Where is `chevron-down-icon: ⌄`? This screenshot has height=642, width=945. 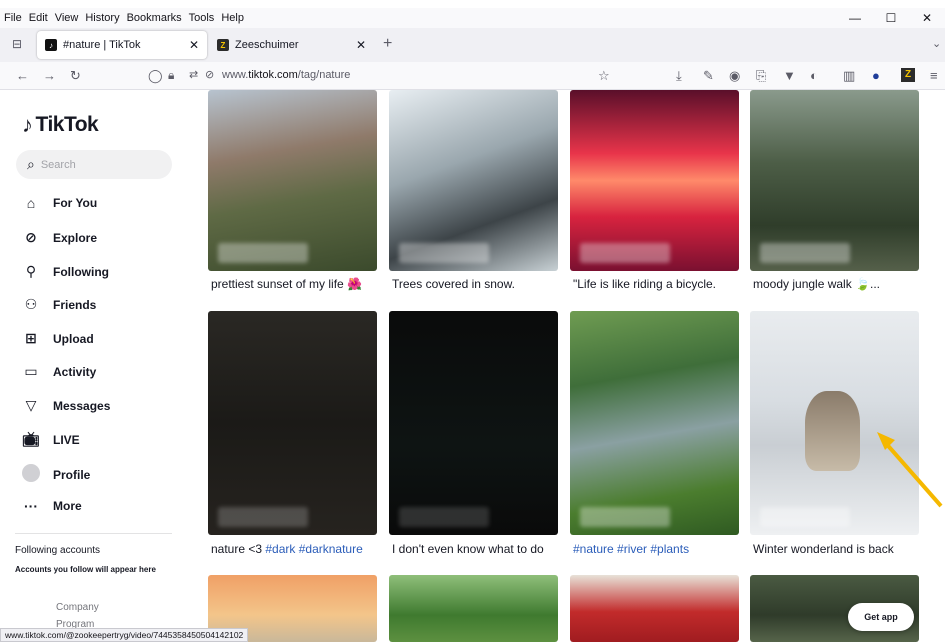 chevron-down-icon: ⌄ is located at coordinates (936, 43).